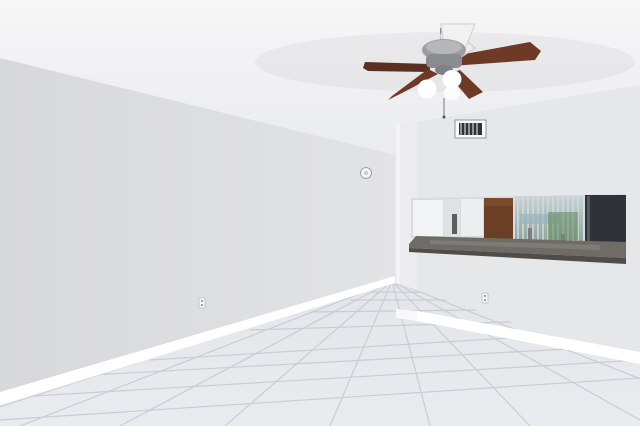  What do you see at coordinates (518, 219) in the screenshot?
I see `kitchen-pass-through` at bounding box center [518, 219].